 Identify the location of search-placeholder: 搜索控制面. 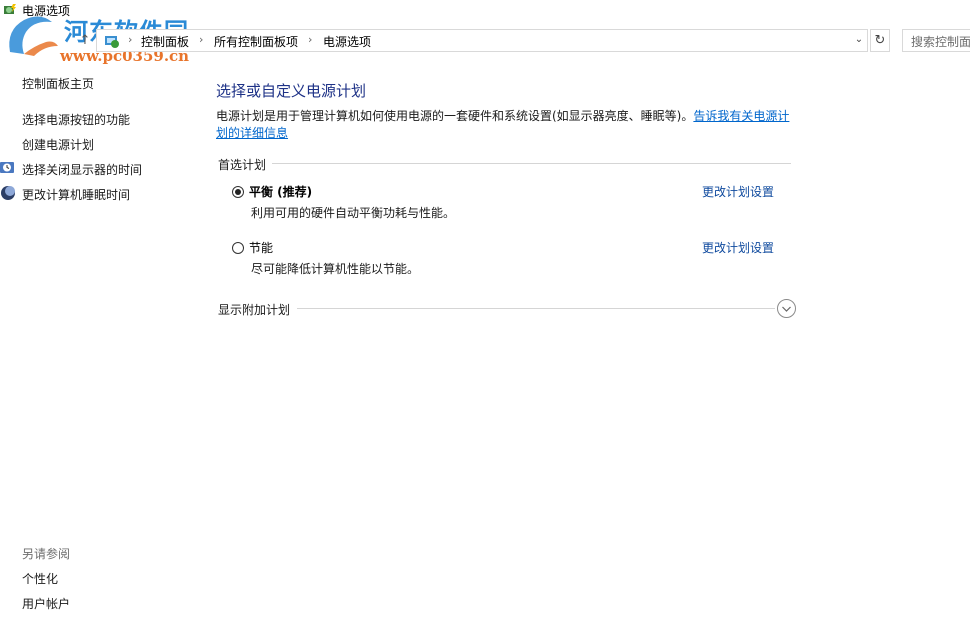
(940, 42).